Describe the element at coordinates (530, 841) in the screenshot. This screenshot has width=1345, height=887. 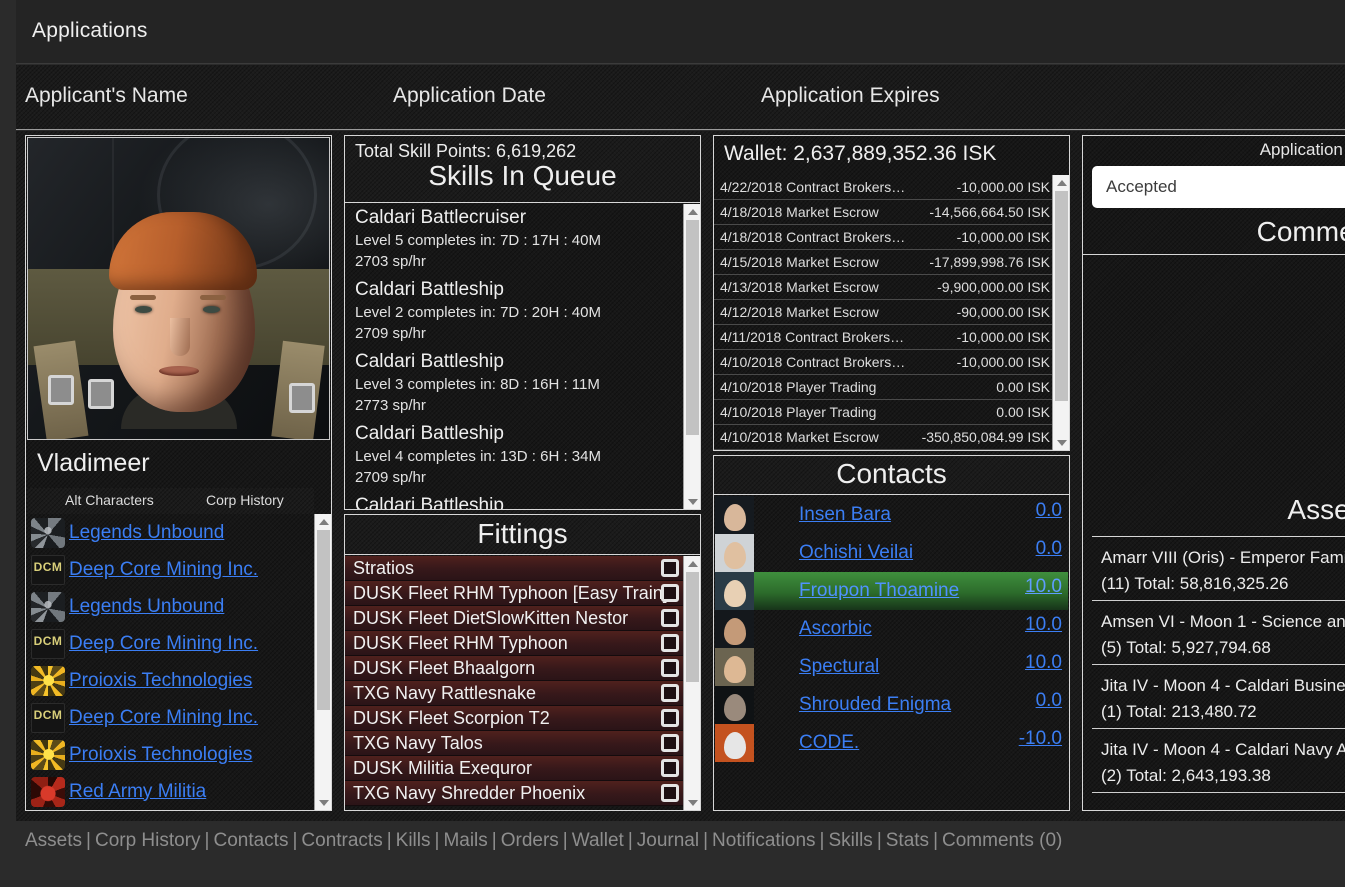
I see `nav-item-orders: Orders` at that location.